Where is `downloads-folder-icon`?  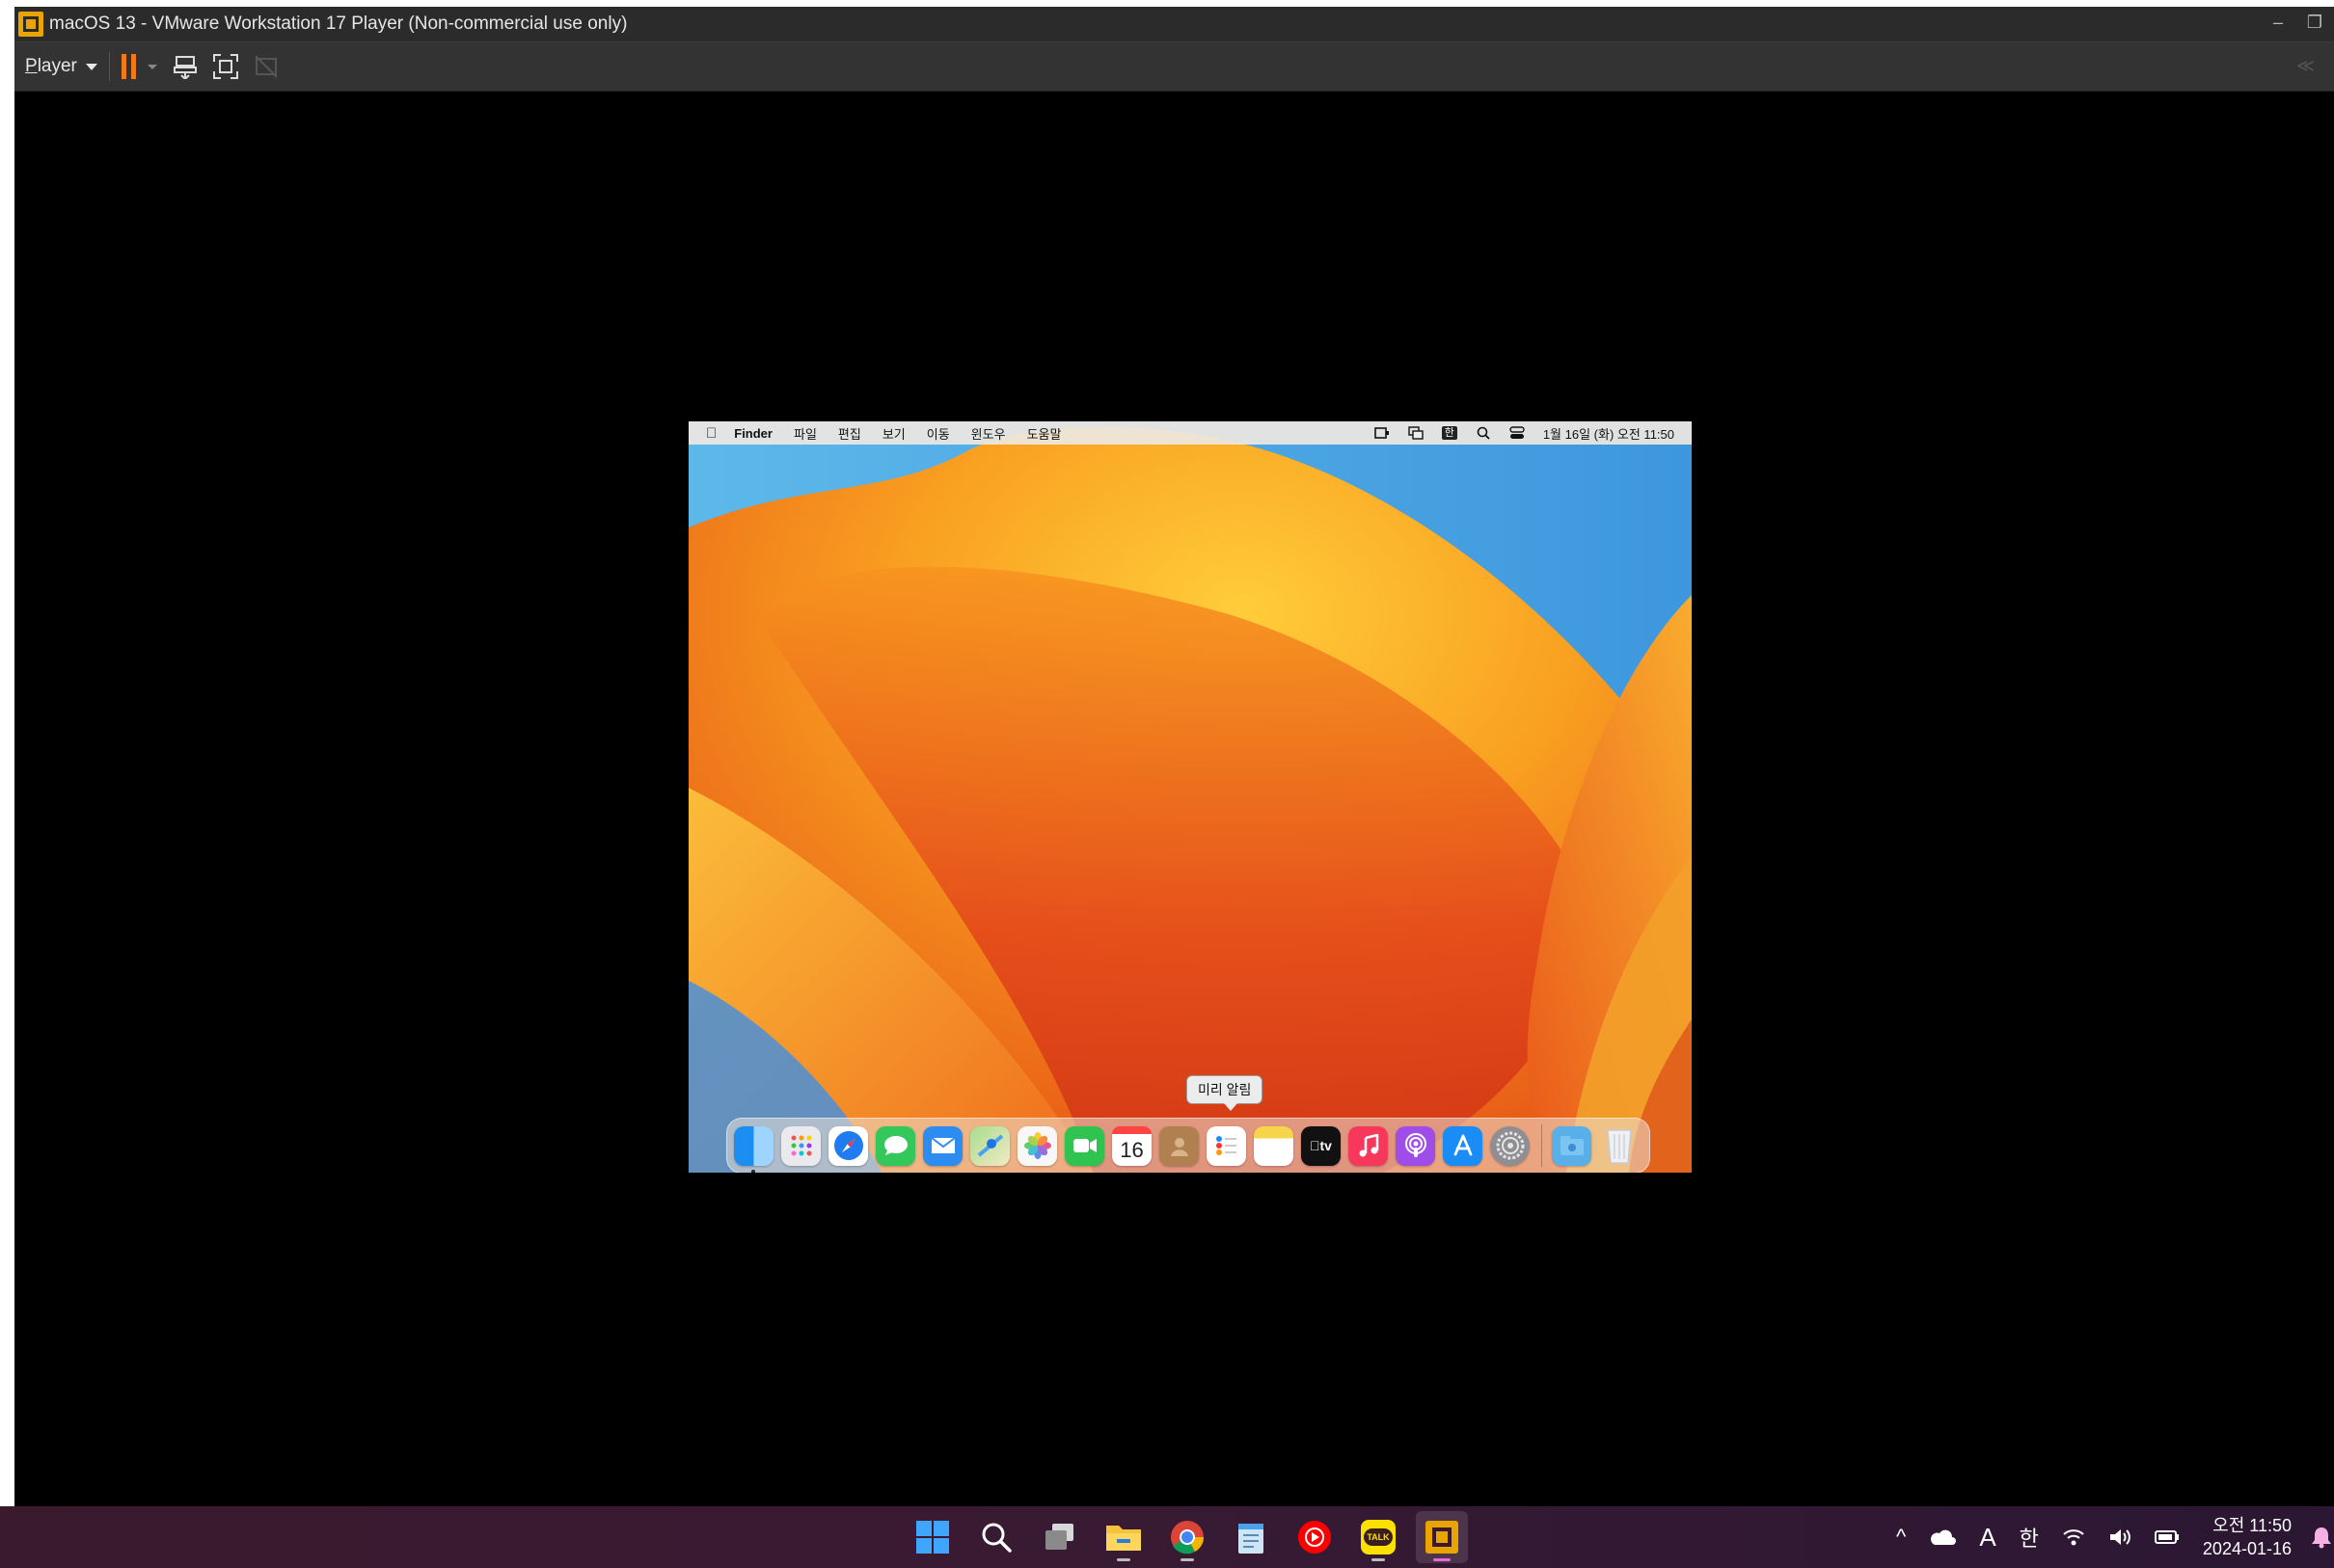 downloads-folder-icon is located at coordinates (1571, 1146).